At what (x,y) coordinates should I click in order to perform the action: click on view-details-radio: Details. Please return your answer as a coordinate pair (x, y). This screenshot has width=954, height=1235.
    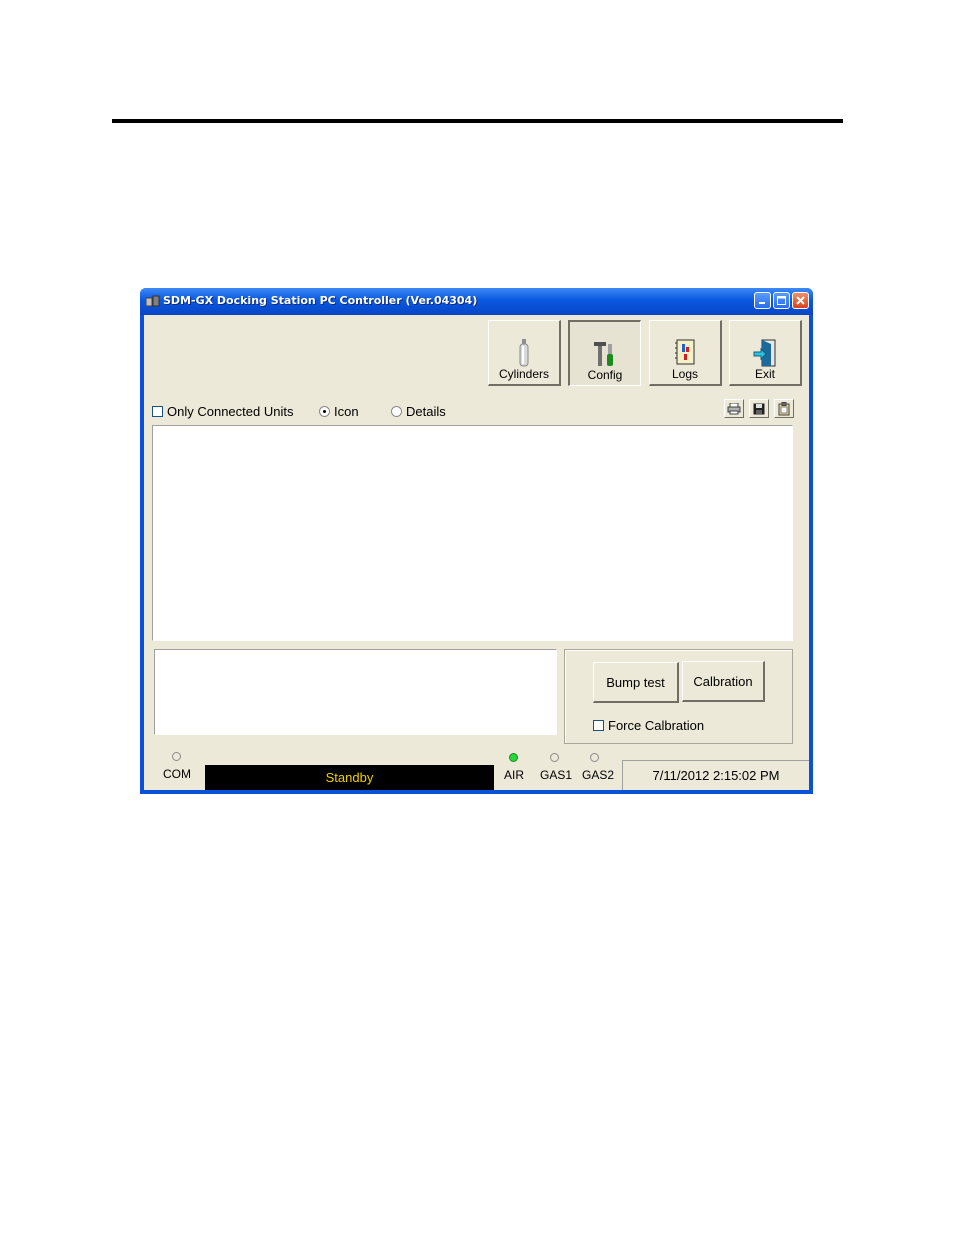
    Looking at the image, I should click on (418, 411).